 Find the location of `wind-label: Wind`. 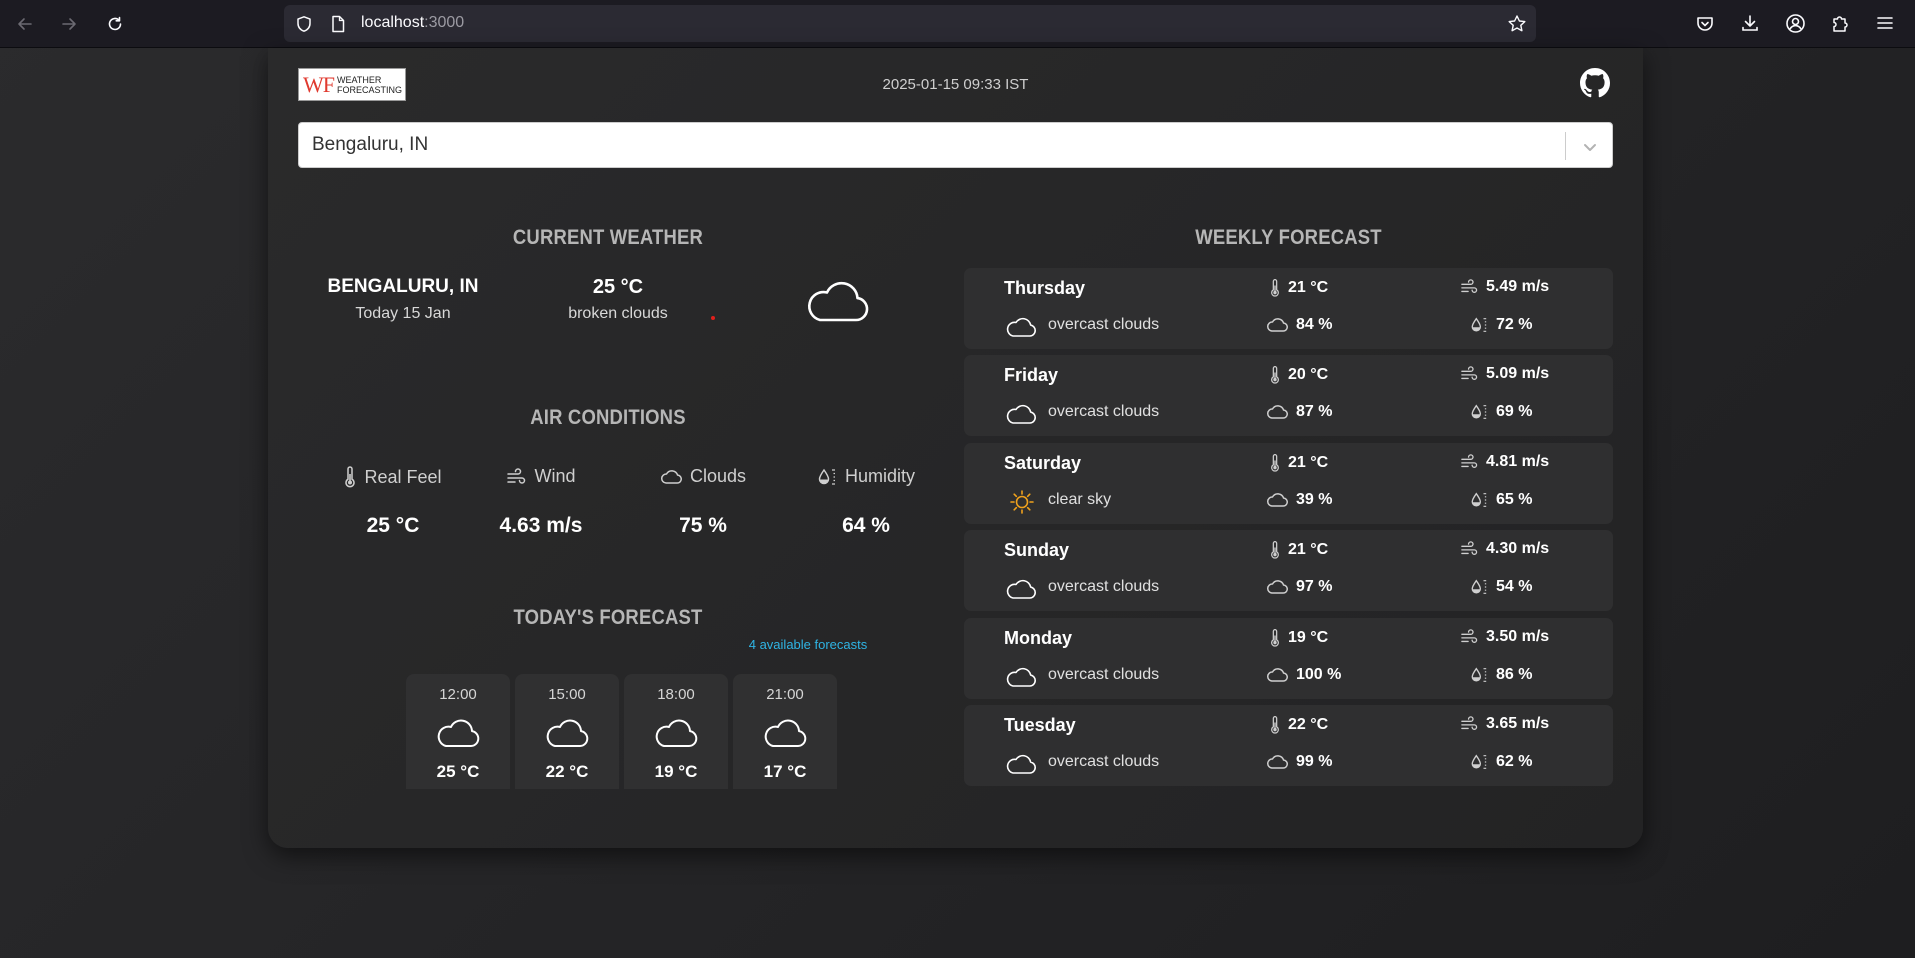

wind-label: Wind is located at coordinates (555, 476).